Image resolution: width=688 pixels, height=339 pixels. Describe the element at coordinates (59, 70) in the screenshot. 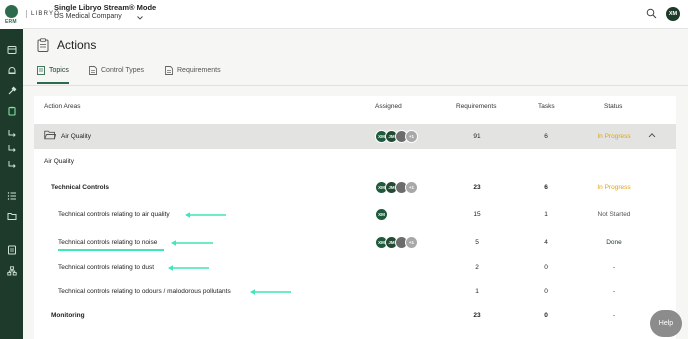

I see `tab-label: Topics` at that location.